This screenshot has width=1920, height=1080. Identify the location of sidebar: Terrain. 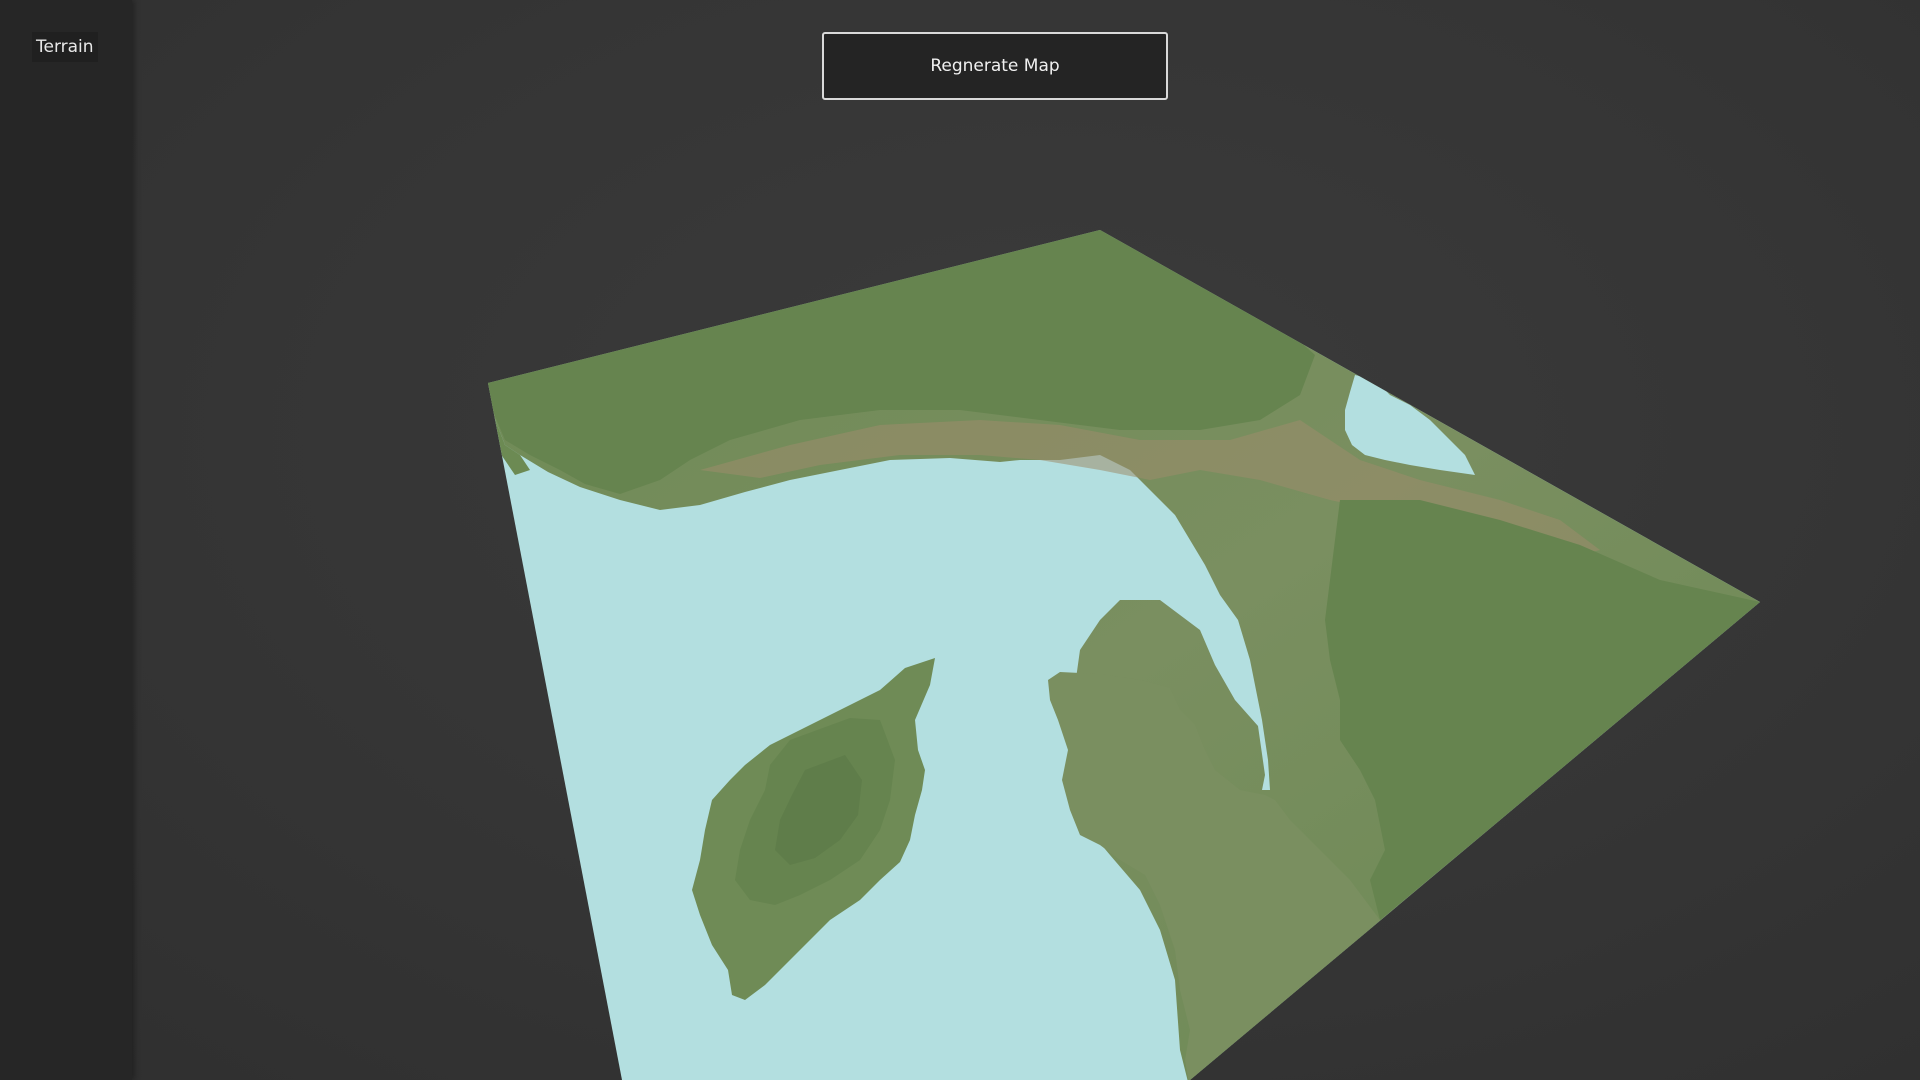
(66, 540).